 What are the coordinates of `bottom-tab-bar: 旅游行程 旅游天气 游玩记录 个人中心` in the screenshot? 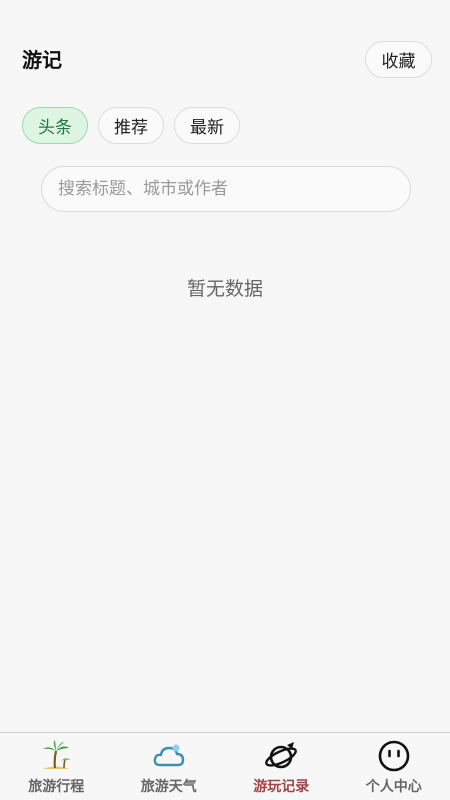 It's located at (225, 766).